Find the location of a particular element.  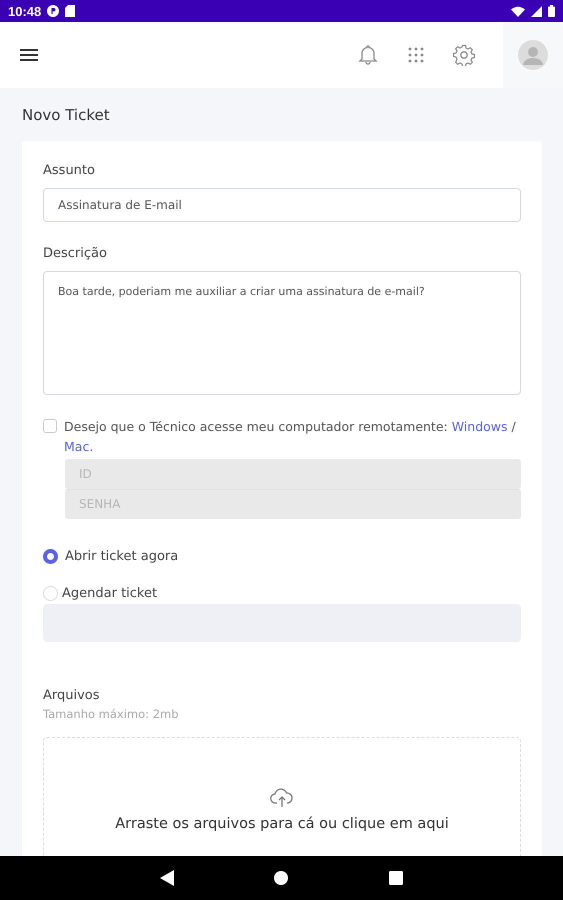

remote-access-text: Desejo que o Técnico acesse meu computador remotamente: Windows / Mac. is located at coordinates (290, 437).